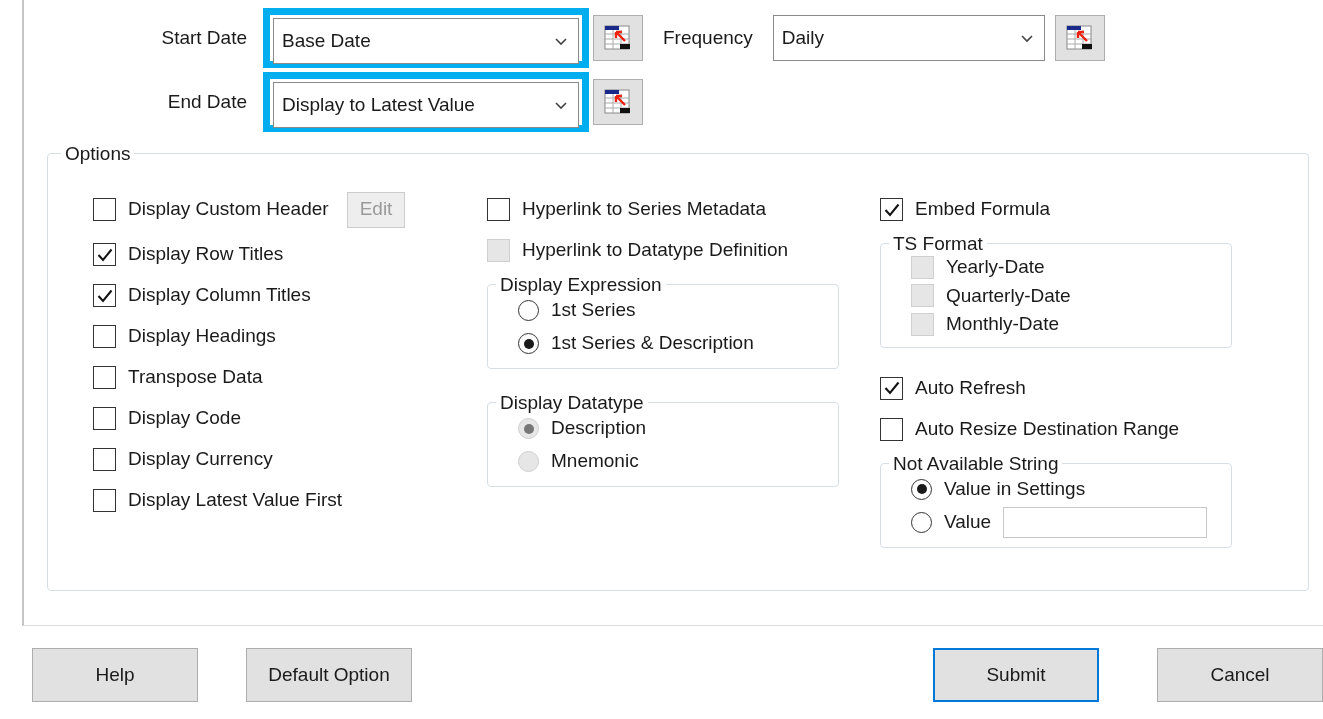 This screenshot has width=1323, height=719. Describe the element at coordinates (968, 522) in the screenshot. I see `radio-label: Value` at that location.